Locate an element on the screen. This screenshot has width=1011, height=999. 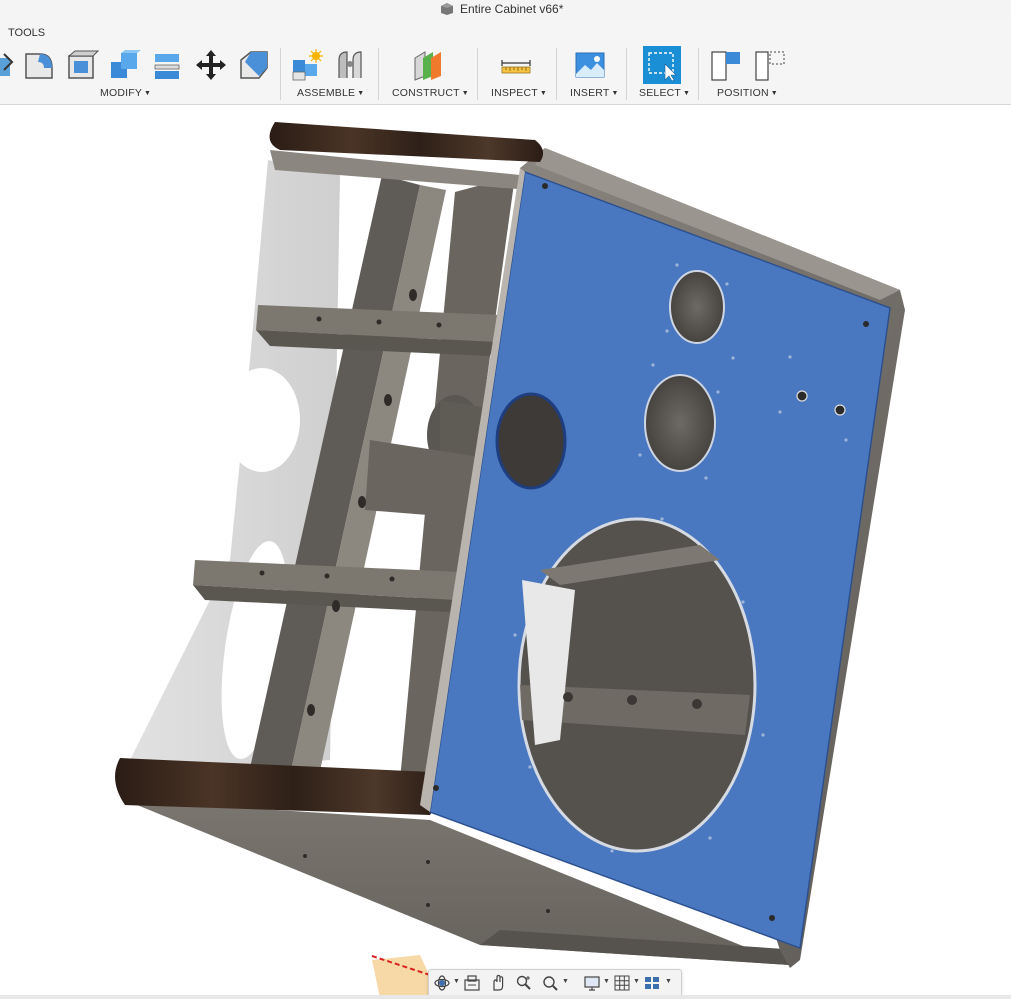
offset-plane-icon is located at coordinates (428, 65).